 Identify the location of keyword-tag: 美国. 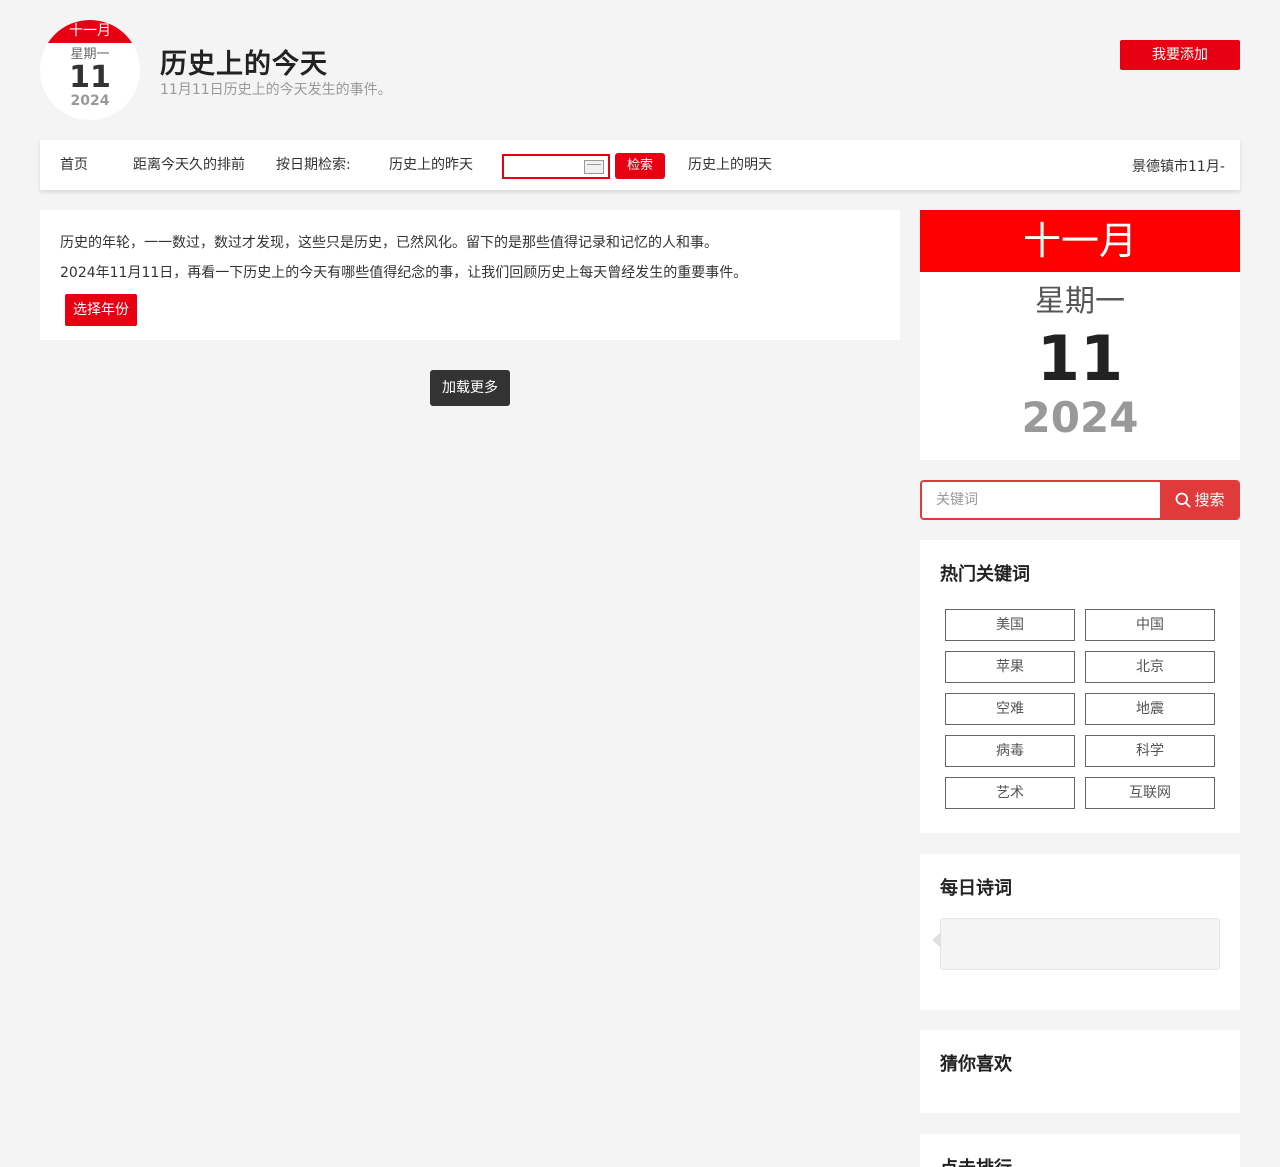
(1010, 625).